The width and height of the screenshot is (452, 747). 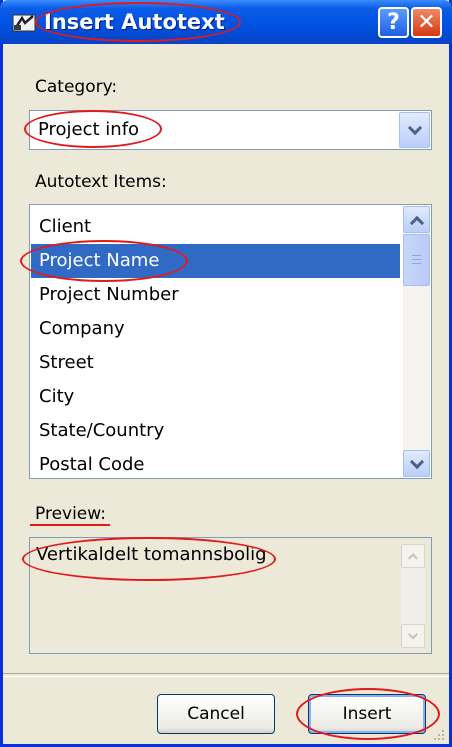 I want to click on category-selected-value: Project info, so click(x=89, y=129).